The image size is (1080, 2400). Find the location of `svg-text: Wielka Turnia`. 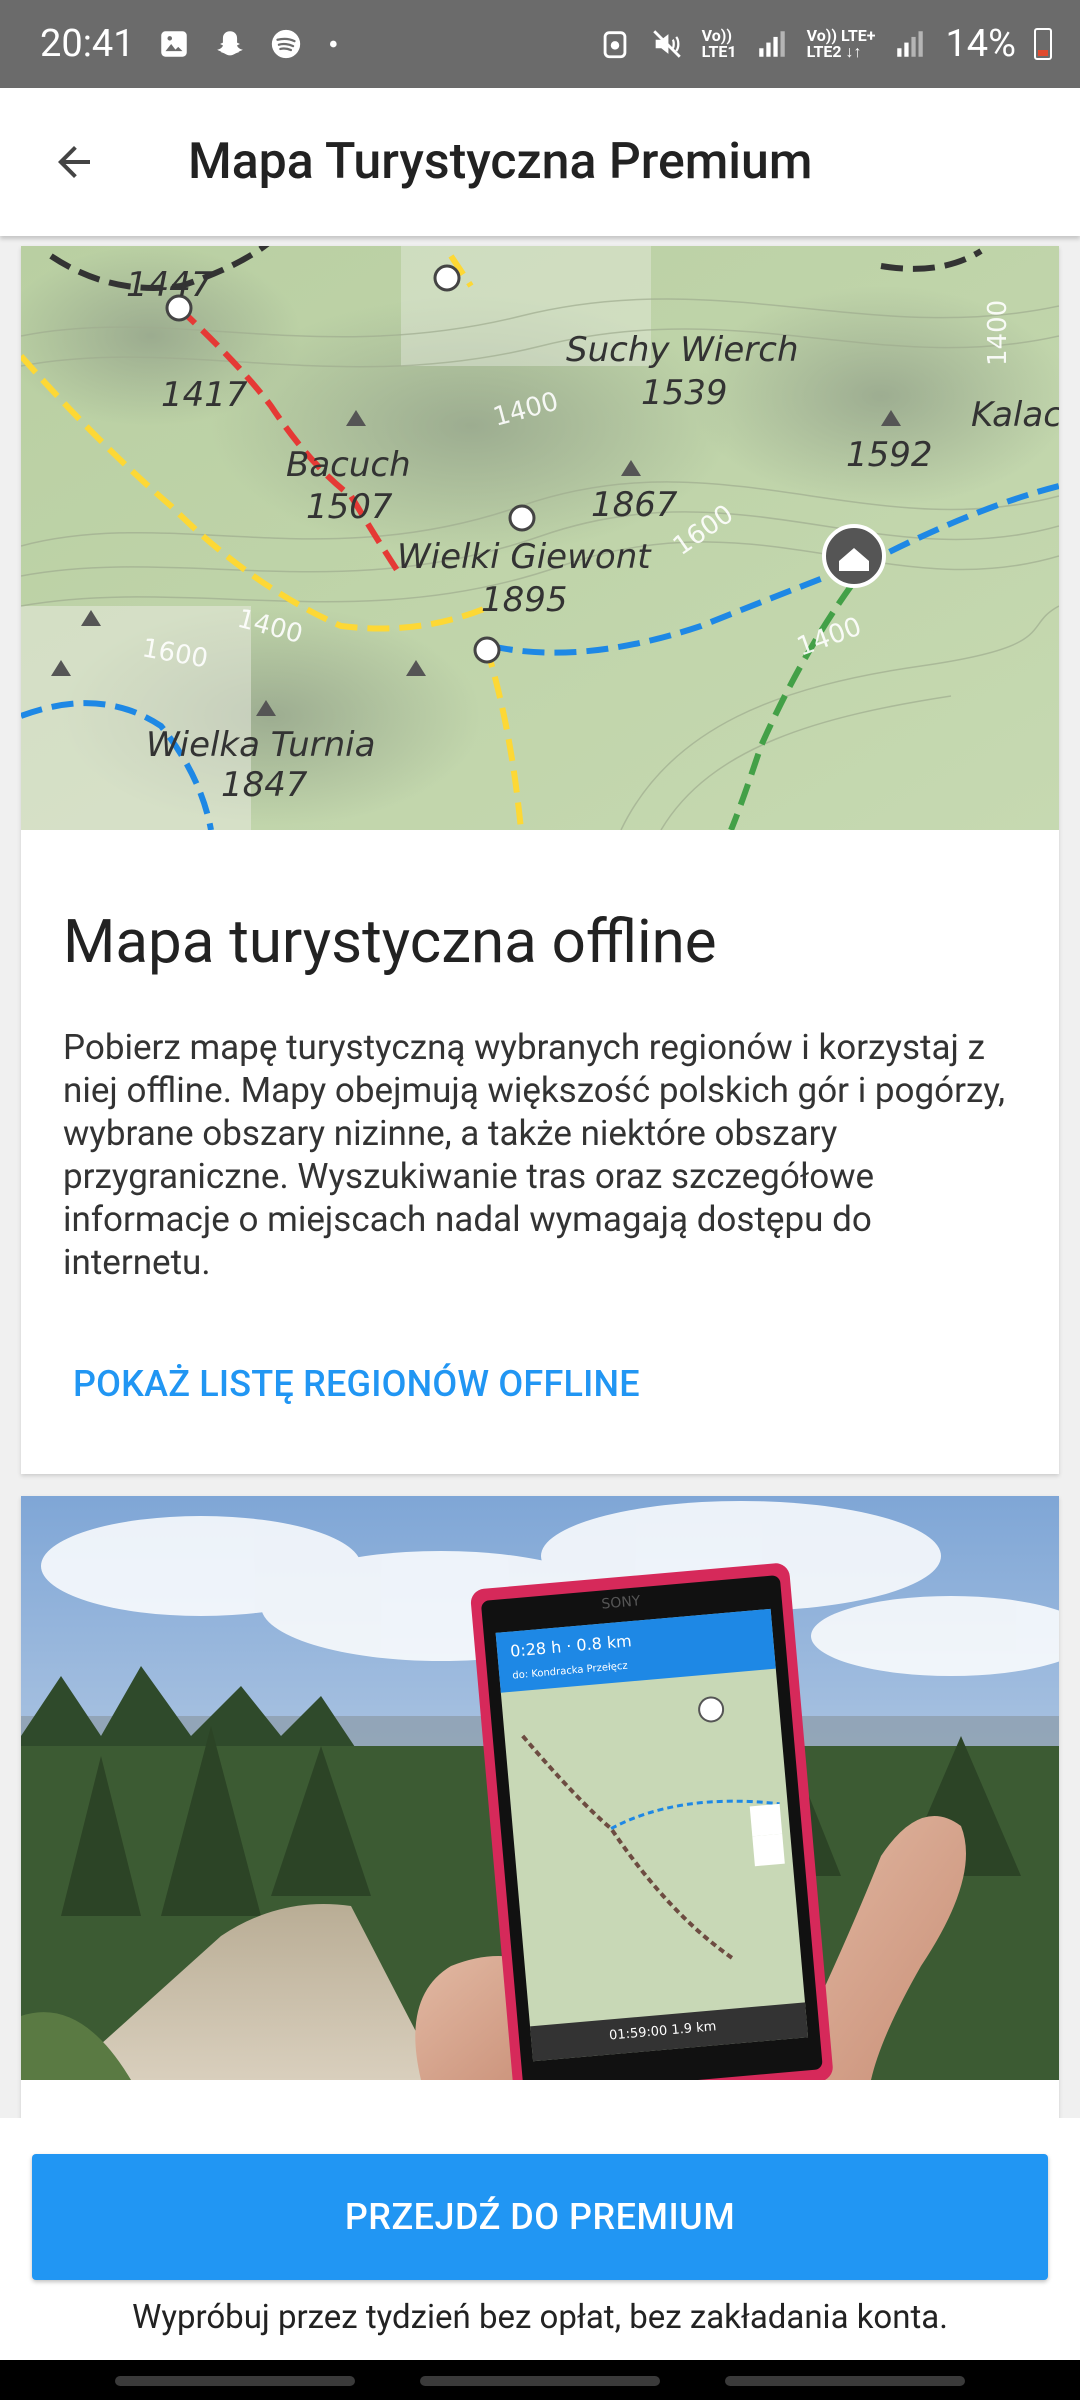

svg-text: Wielka Turnia is located at coordinates (260, 745).